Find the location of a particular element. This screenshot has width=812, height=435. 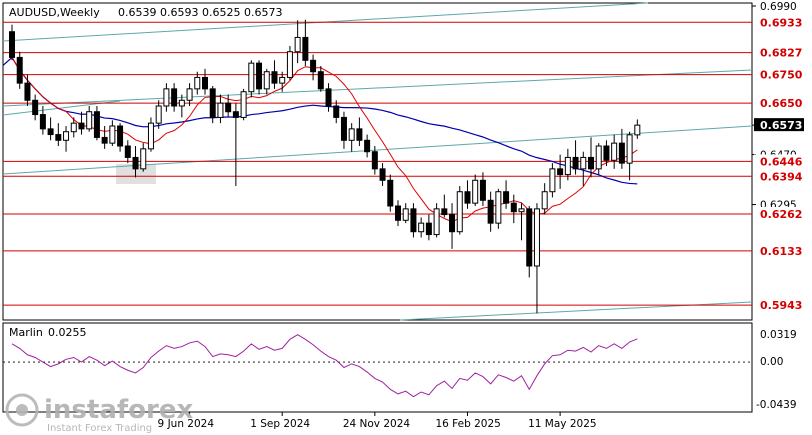

level-tag-label: 0.5943 is located at coordinates (781, 305).